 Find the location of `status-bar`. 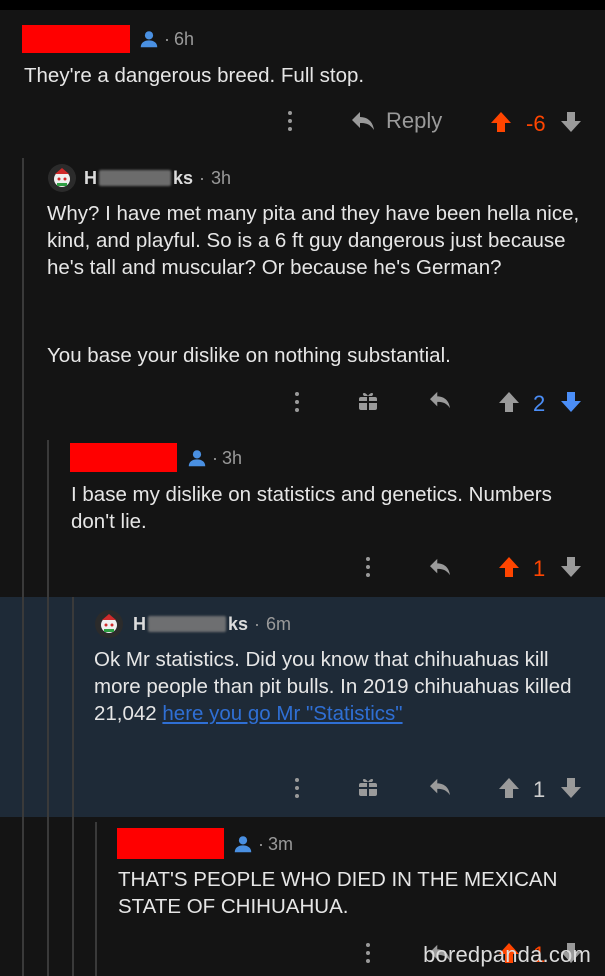

status-bar is located at coordinates (302, 5).